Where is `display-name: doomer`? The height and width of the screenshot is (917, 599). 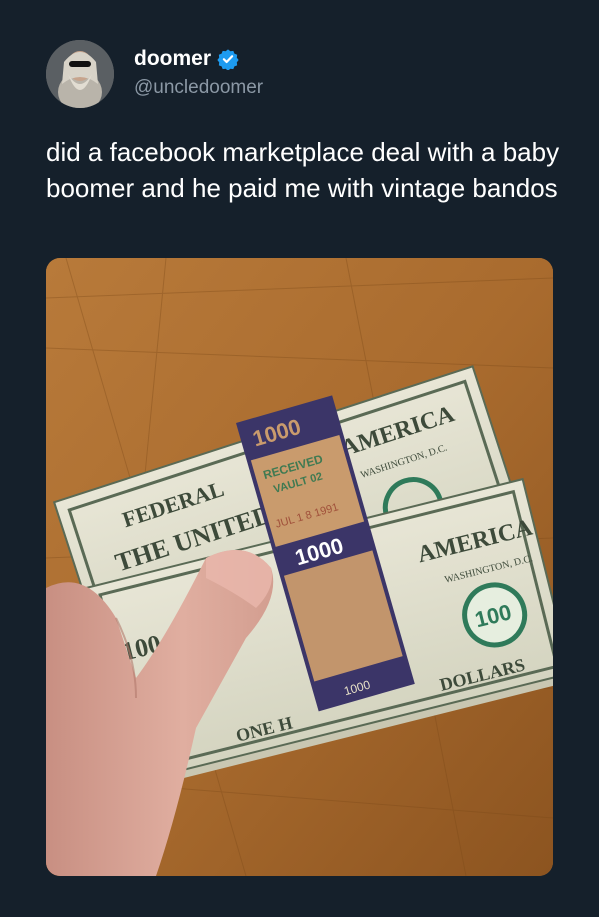
display-name: doomer is located at coordinates (172, 59).